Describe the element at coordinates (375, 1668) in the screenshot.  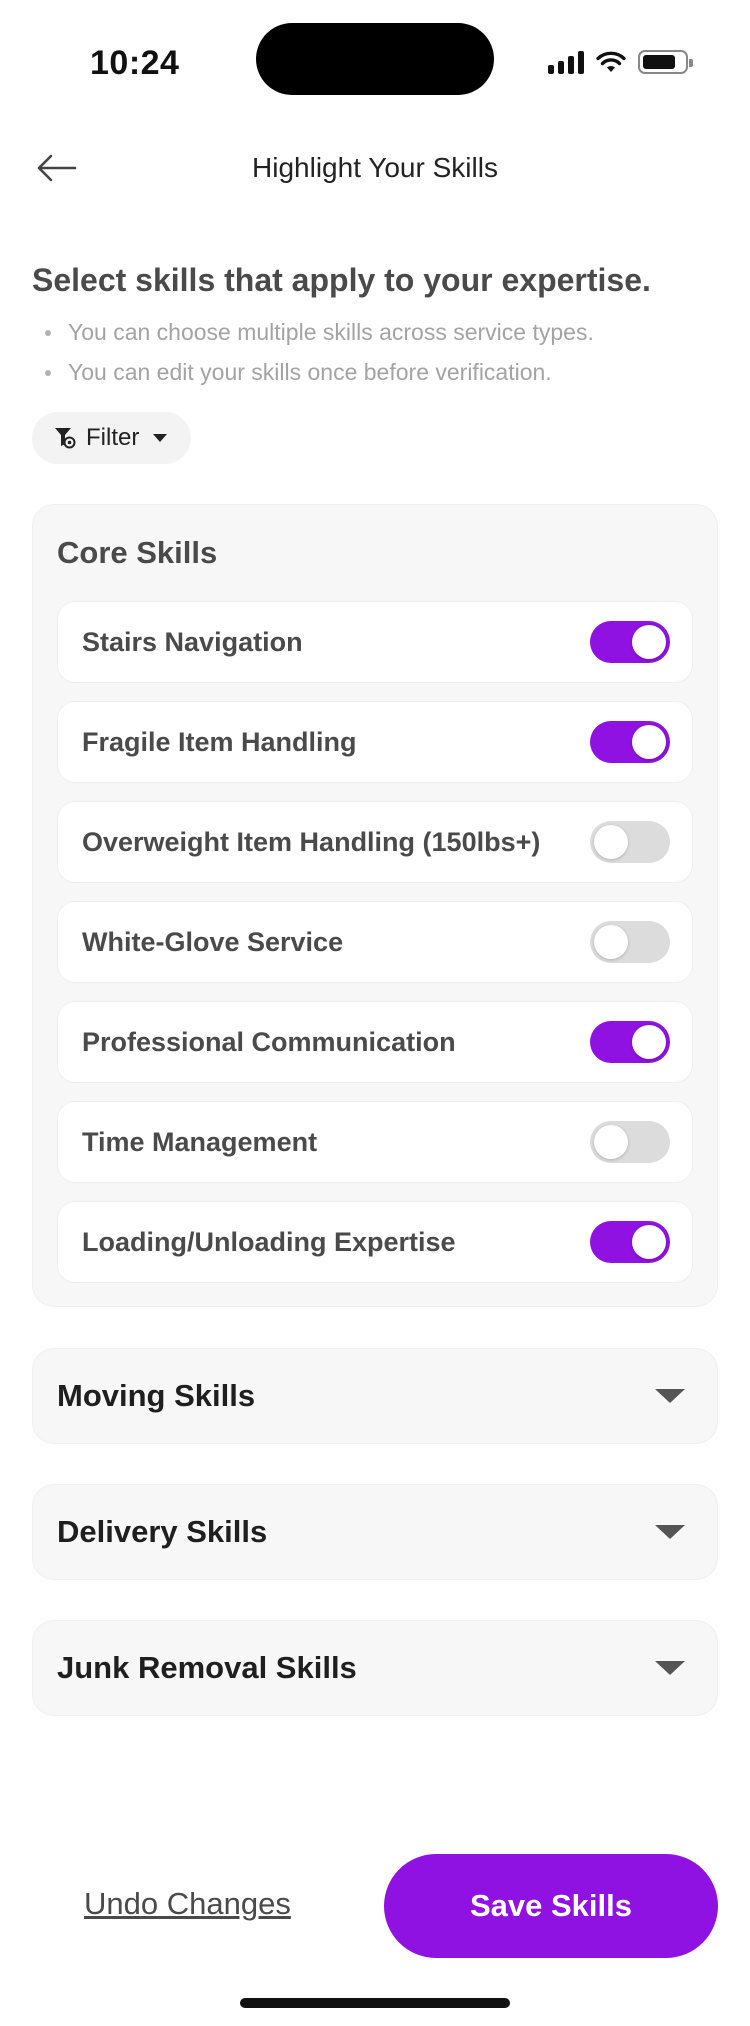
I see `accordion-junk-removal-skills: Junk Removal Skills` at that location.